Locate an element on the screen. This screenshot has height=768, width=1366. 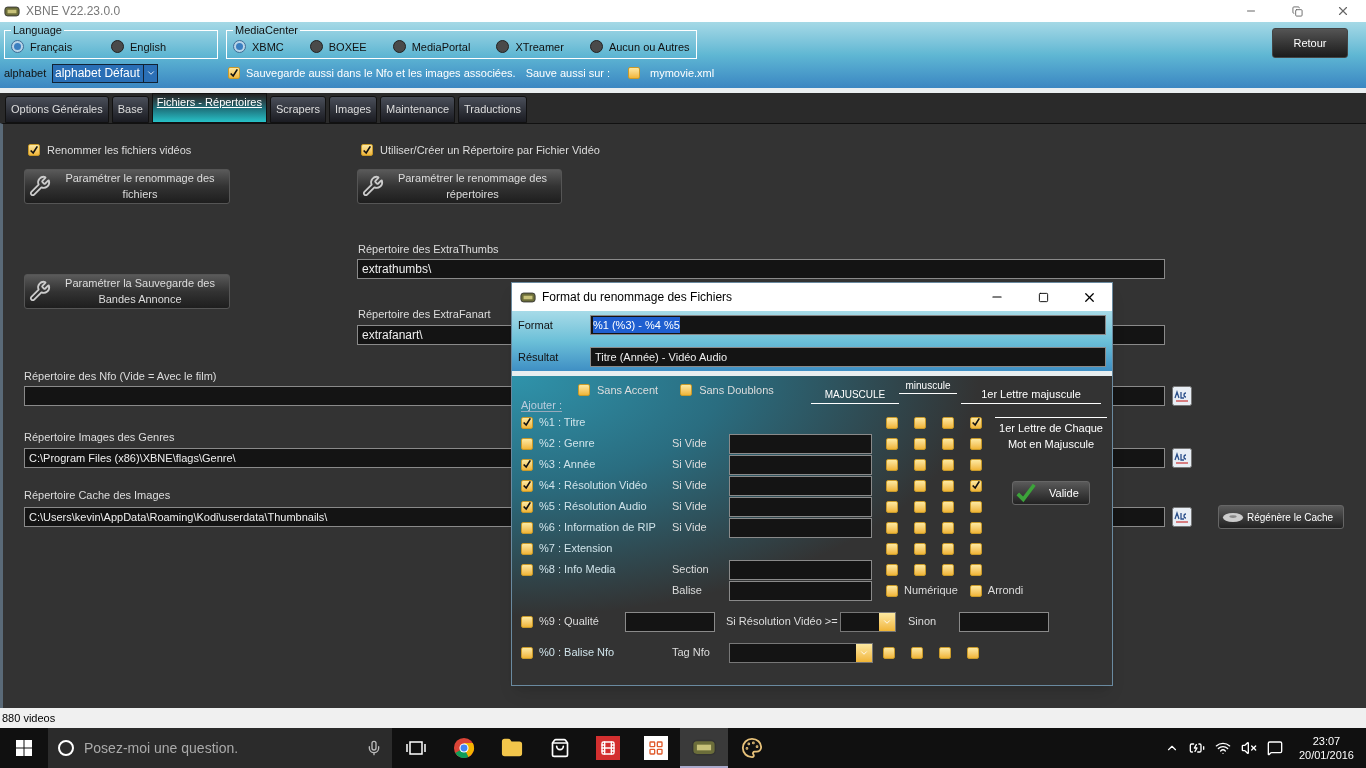
checkbox-label: mymovie.xml is located at coordinates (682, 73).